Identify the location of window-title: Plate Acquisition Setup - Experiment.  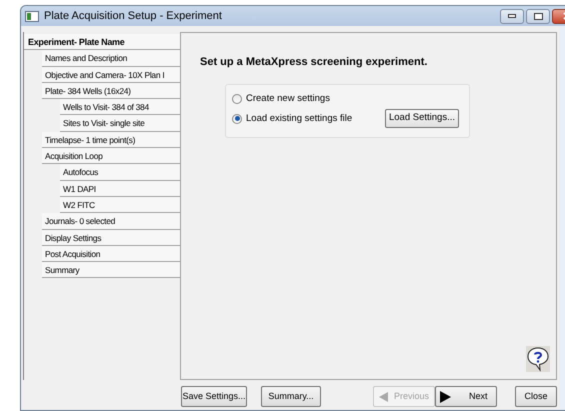
(133, 16).